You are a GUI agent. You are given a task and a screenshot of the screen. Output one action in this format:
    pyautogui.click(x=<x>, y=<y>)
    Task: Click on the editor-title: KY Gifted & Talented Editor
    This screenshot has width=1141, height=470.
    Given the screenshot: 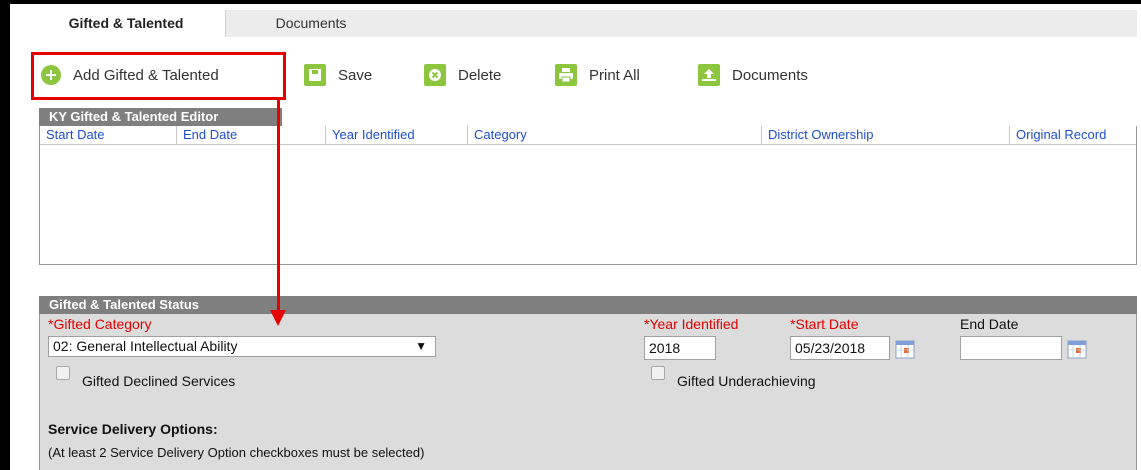 What is the action you would take?
    pyautogui.click(x=160, y=117)
    